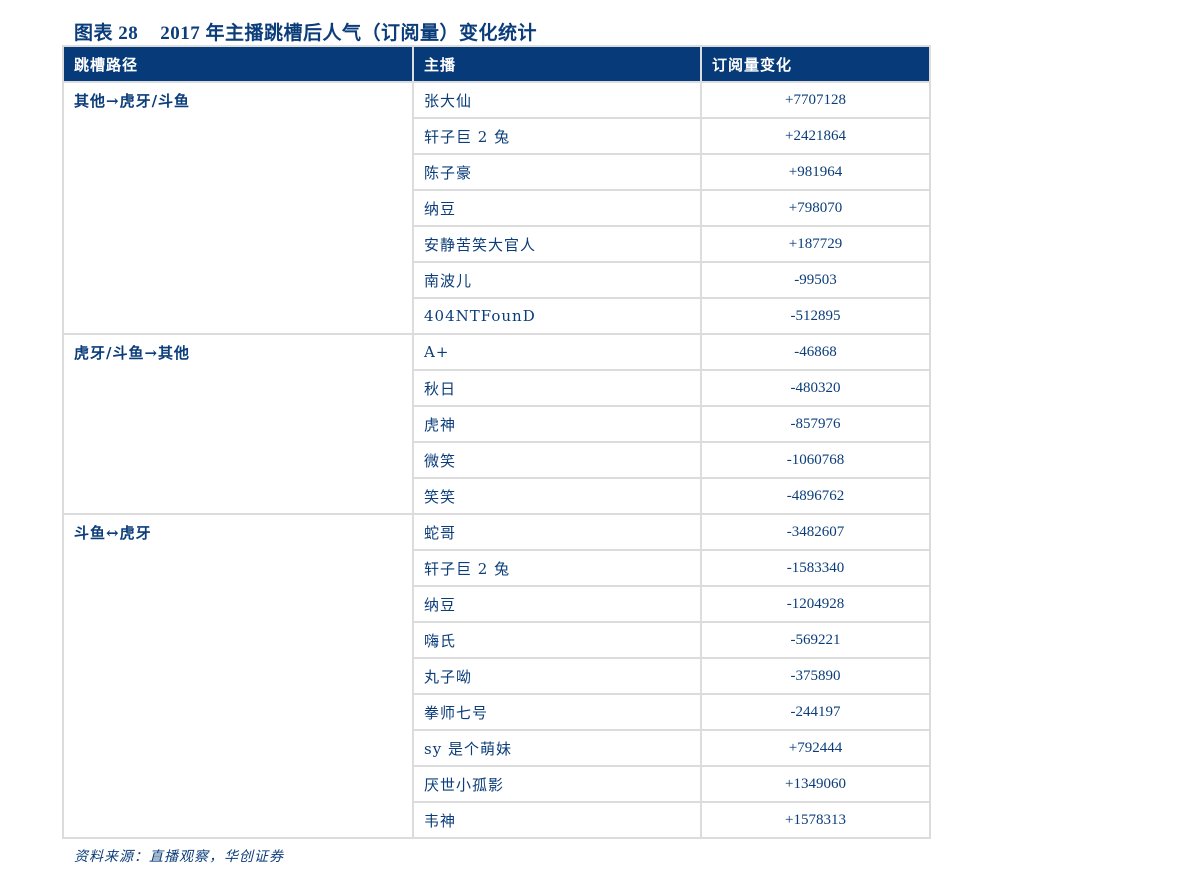 The height and width of the screenshot is (887, 1191). Describe the element at coordinates (557, 280) in the screenshot. I see `streamer-cell: 南波儿` at that location.